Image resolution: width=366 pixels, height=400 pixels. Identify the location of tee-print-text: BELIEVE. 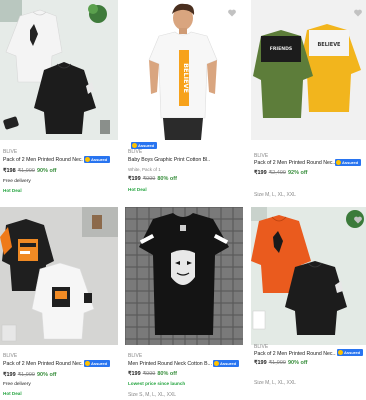
(186, 78).